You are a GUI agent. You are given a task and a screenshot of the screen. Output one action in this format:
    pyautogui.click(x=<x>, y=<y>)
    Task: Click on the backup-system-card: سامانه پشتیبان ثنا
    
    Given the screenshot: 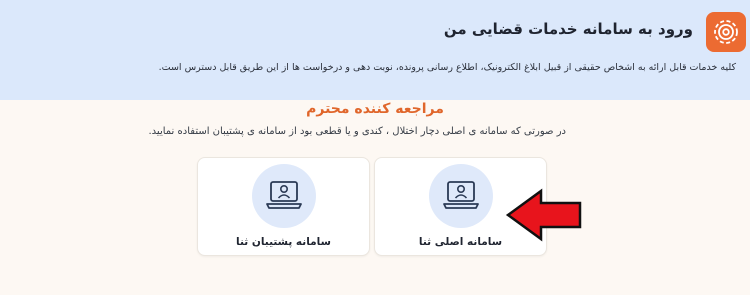 What is the action you would take?
    pyautogui.click(x=283, y=206)
    